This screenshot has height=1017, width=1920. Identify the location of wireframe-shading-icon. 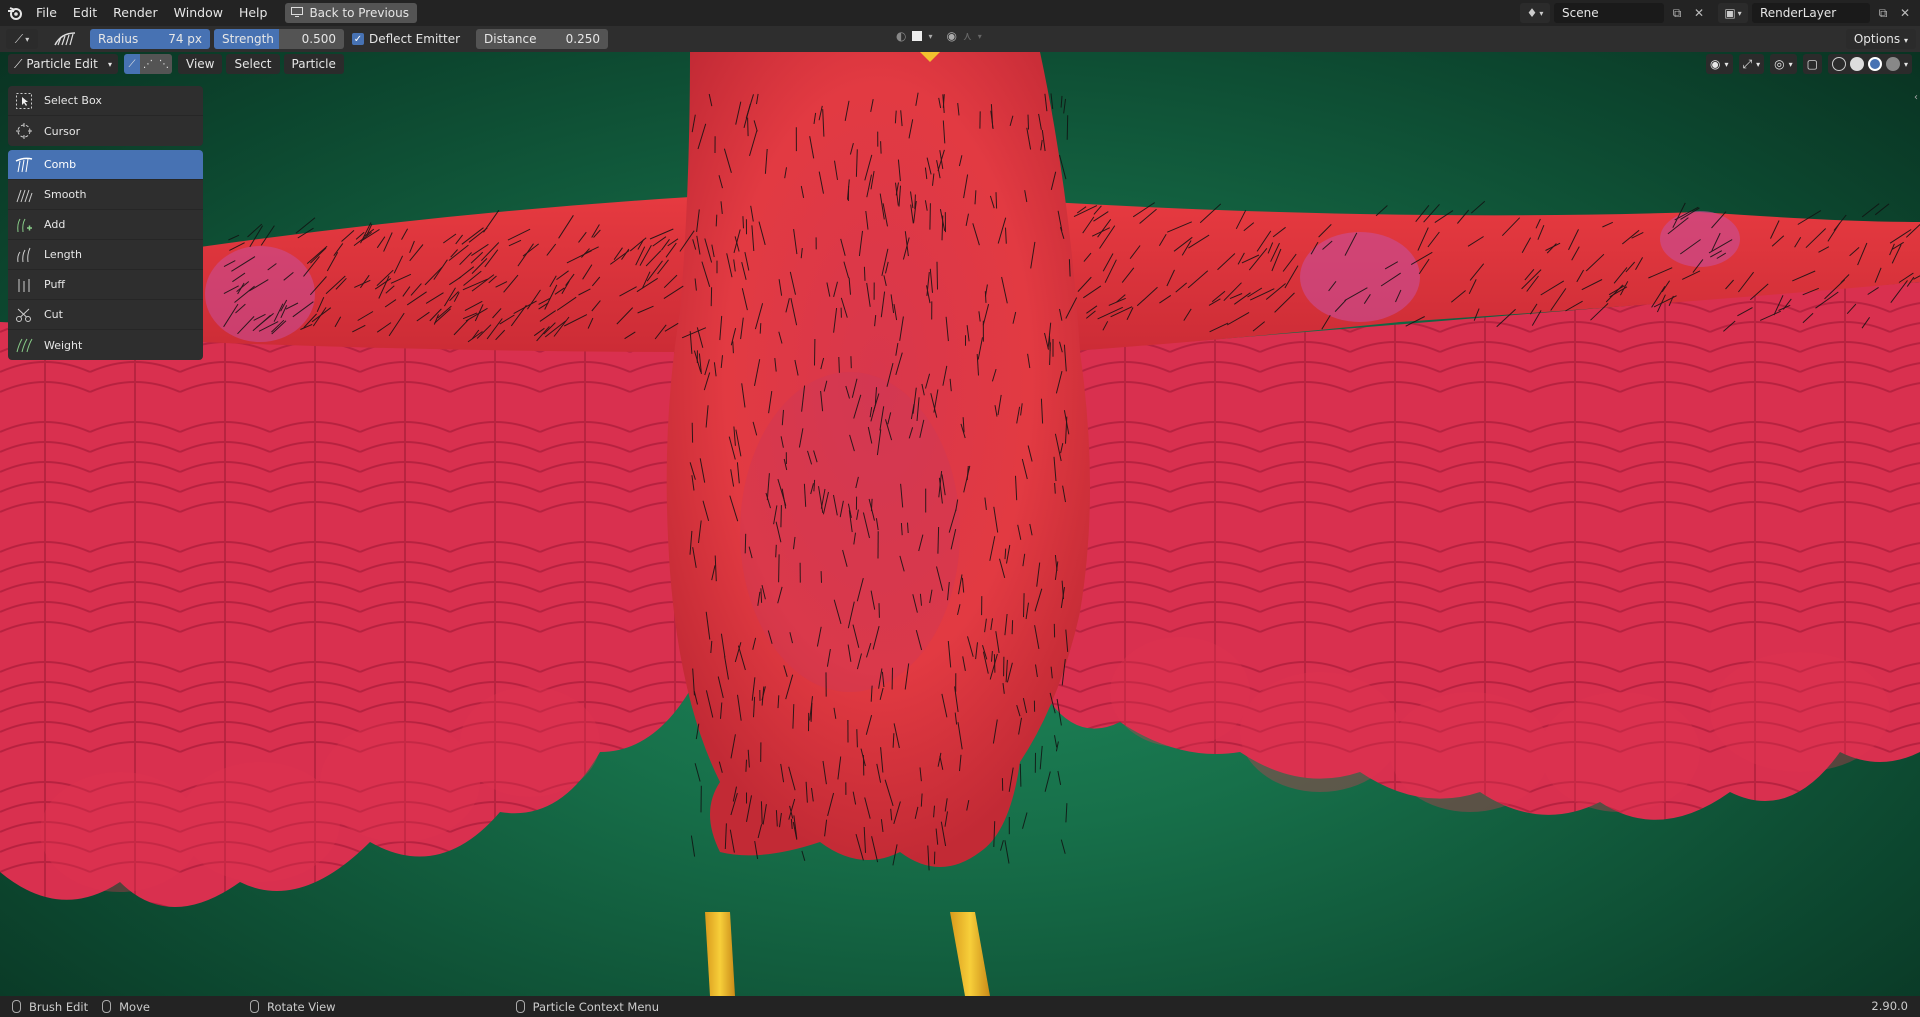
(1838, 64).